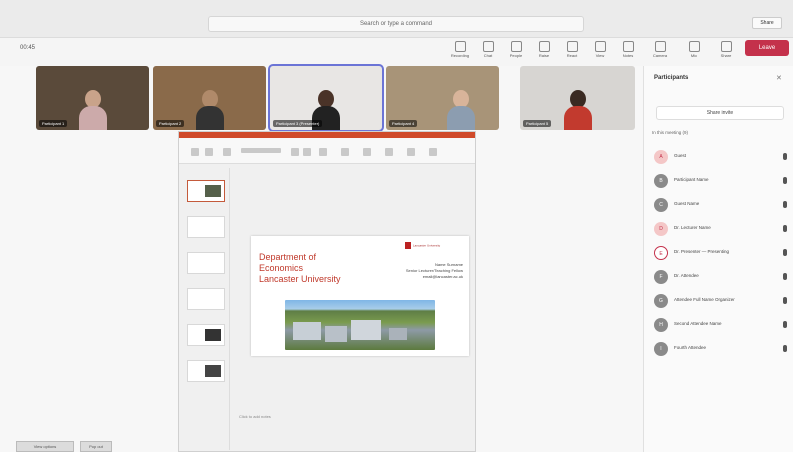 This screenshot has height=452, width=793. What do you see at coordinates (433, 152) in the screenshot?
I see `designer-icon` at bounding box center [433, 152].